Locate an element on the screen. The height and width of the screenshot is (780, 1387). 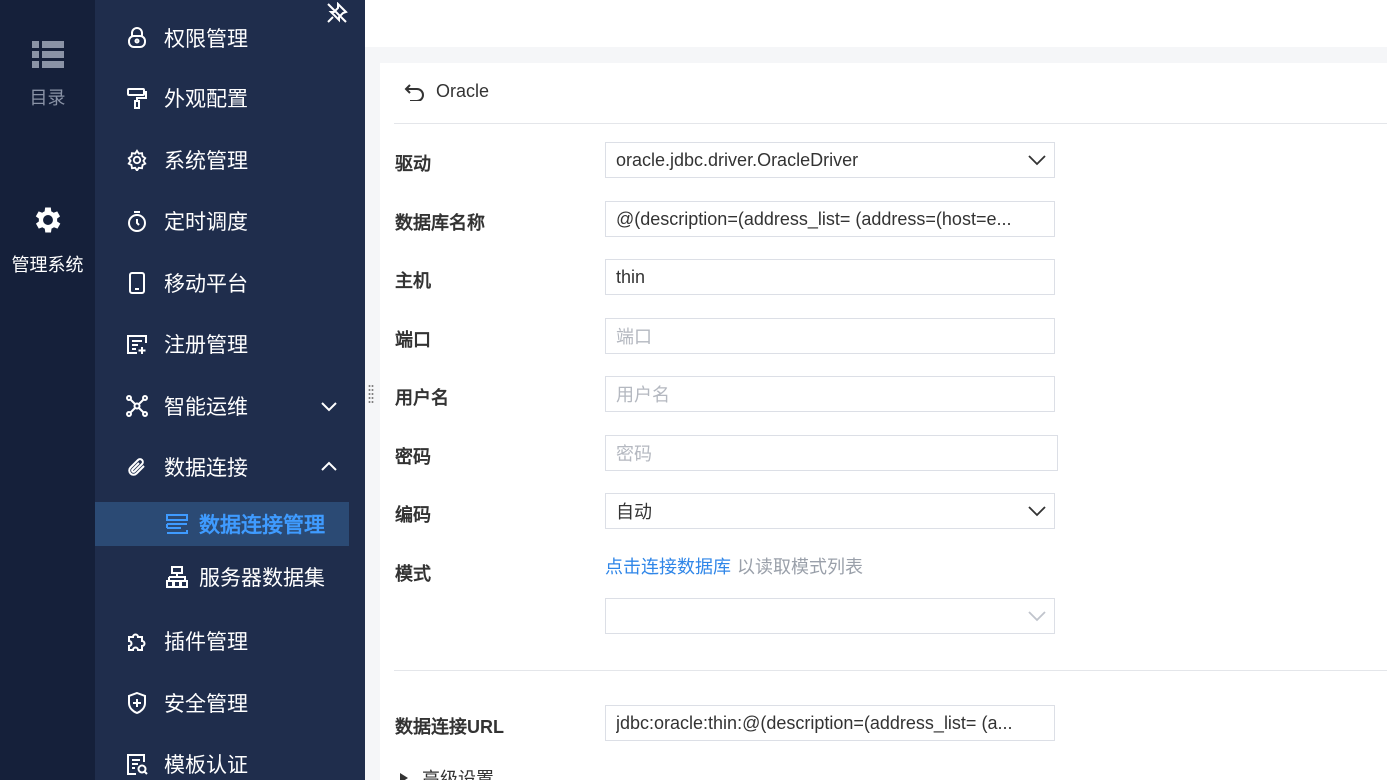
sidebar-item-label: 权限管理 is located at coordinates (206, 39).